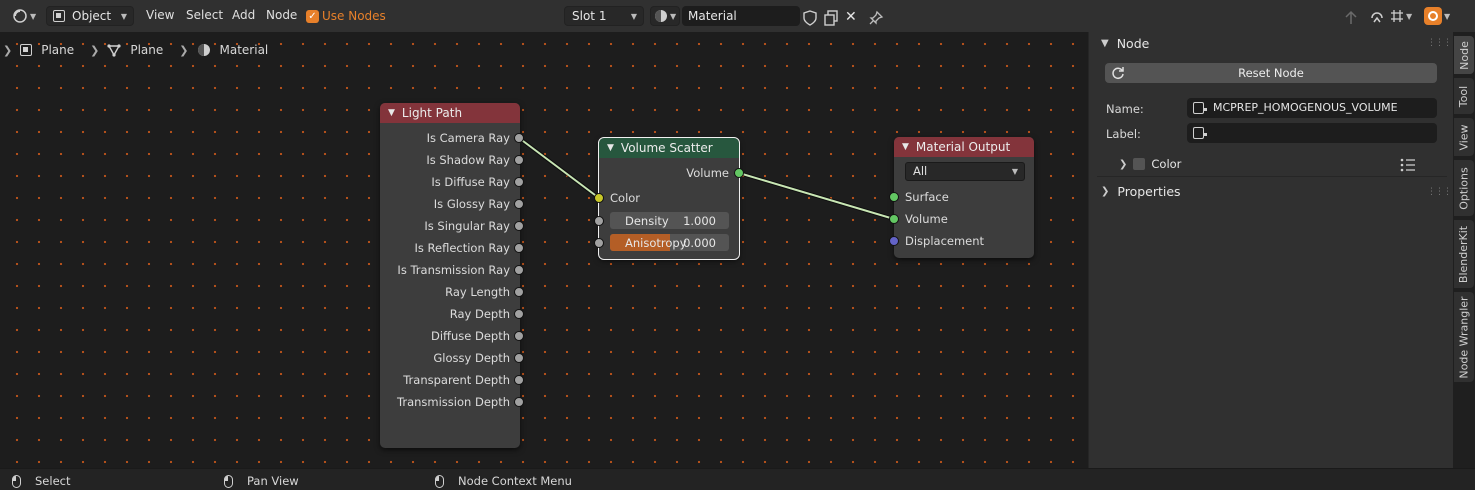  Describe the element at coordinates (453, 402) in the screenshot. I see `output-transmission-depth: Transmission Depth` at that location.